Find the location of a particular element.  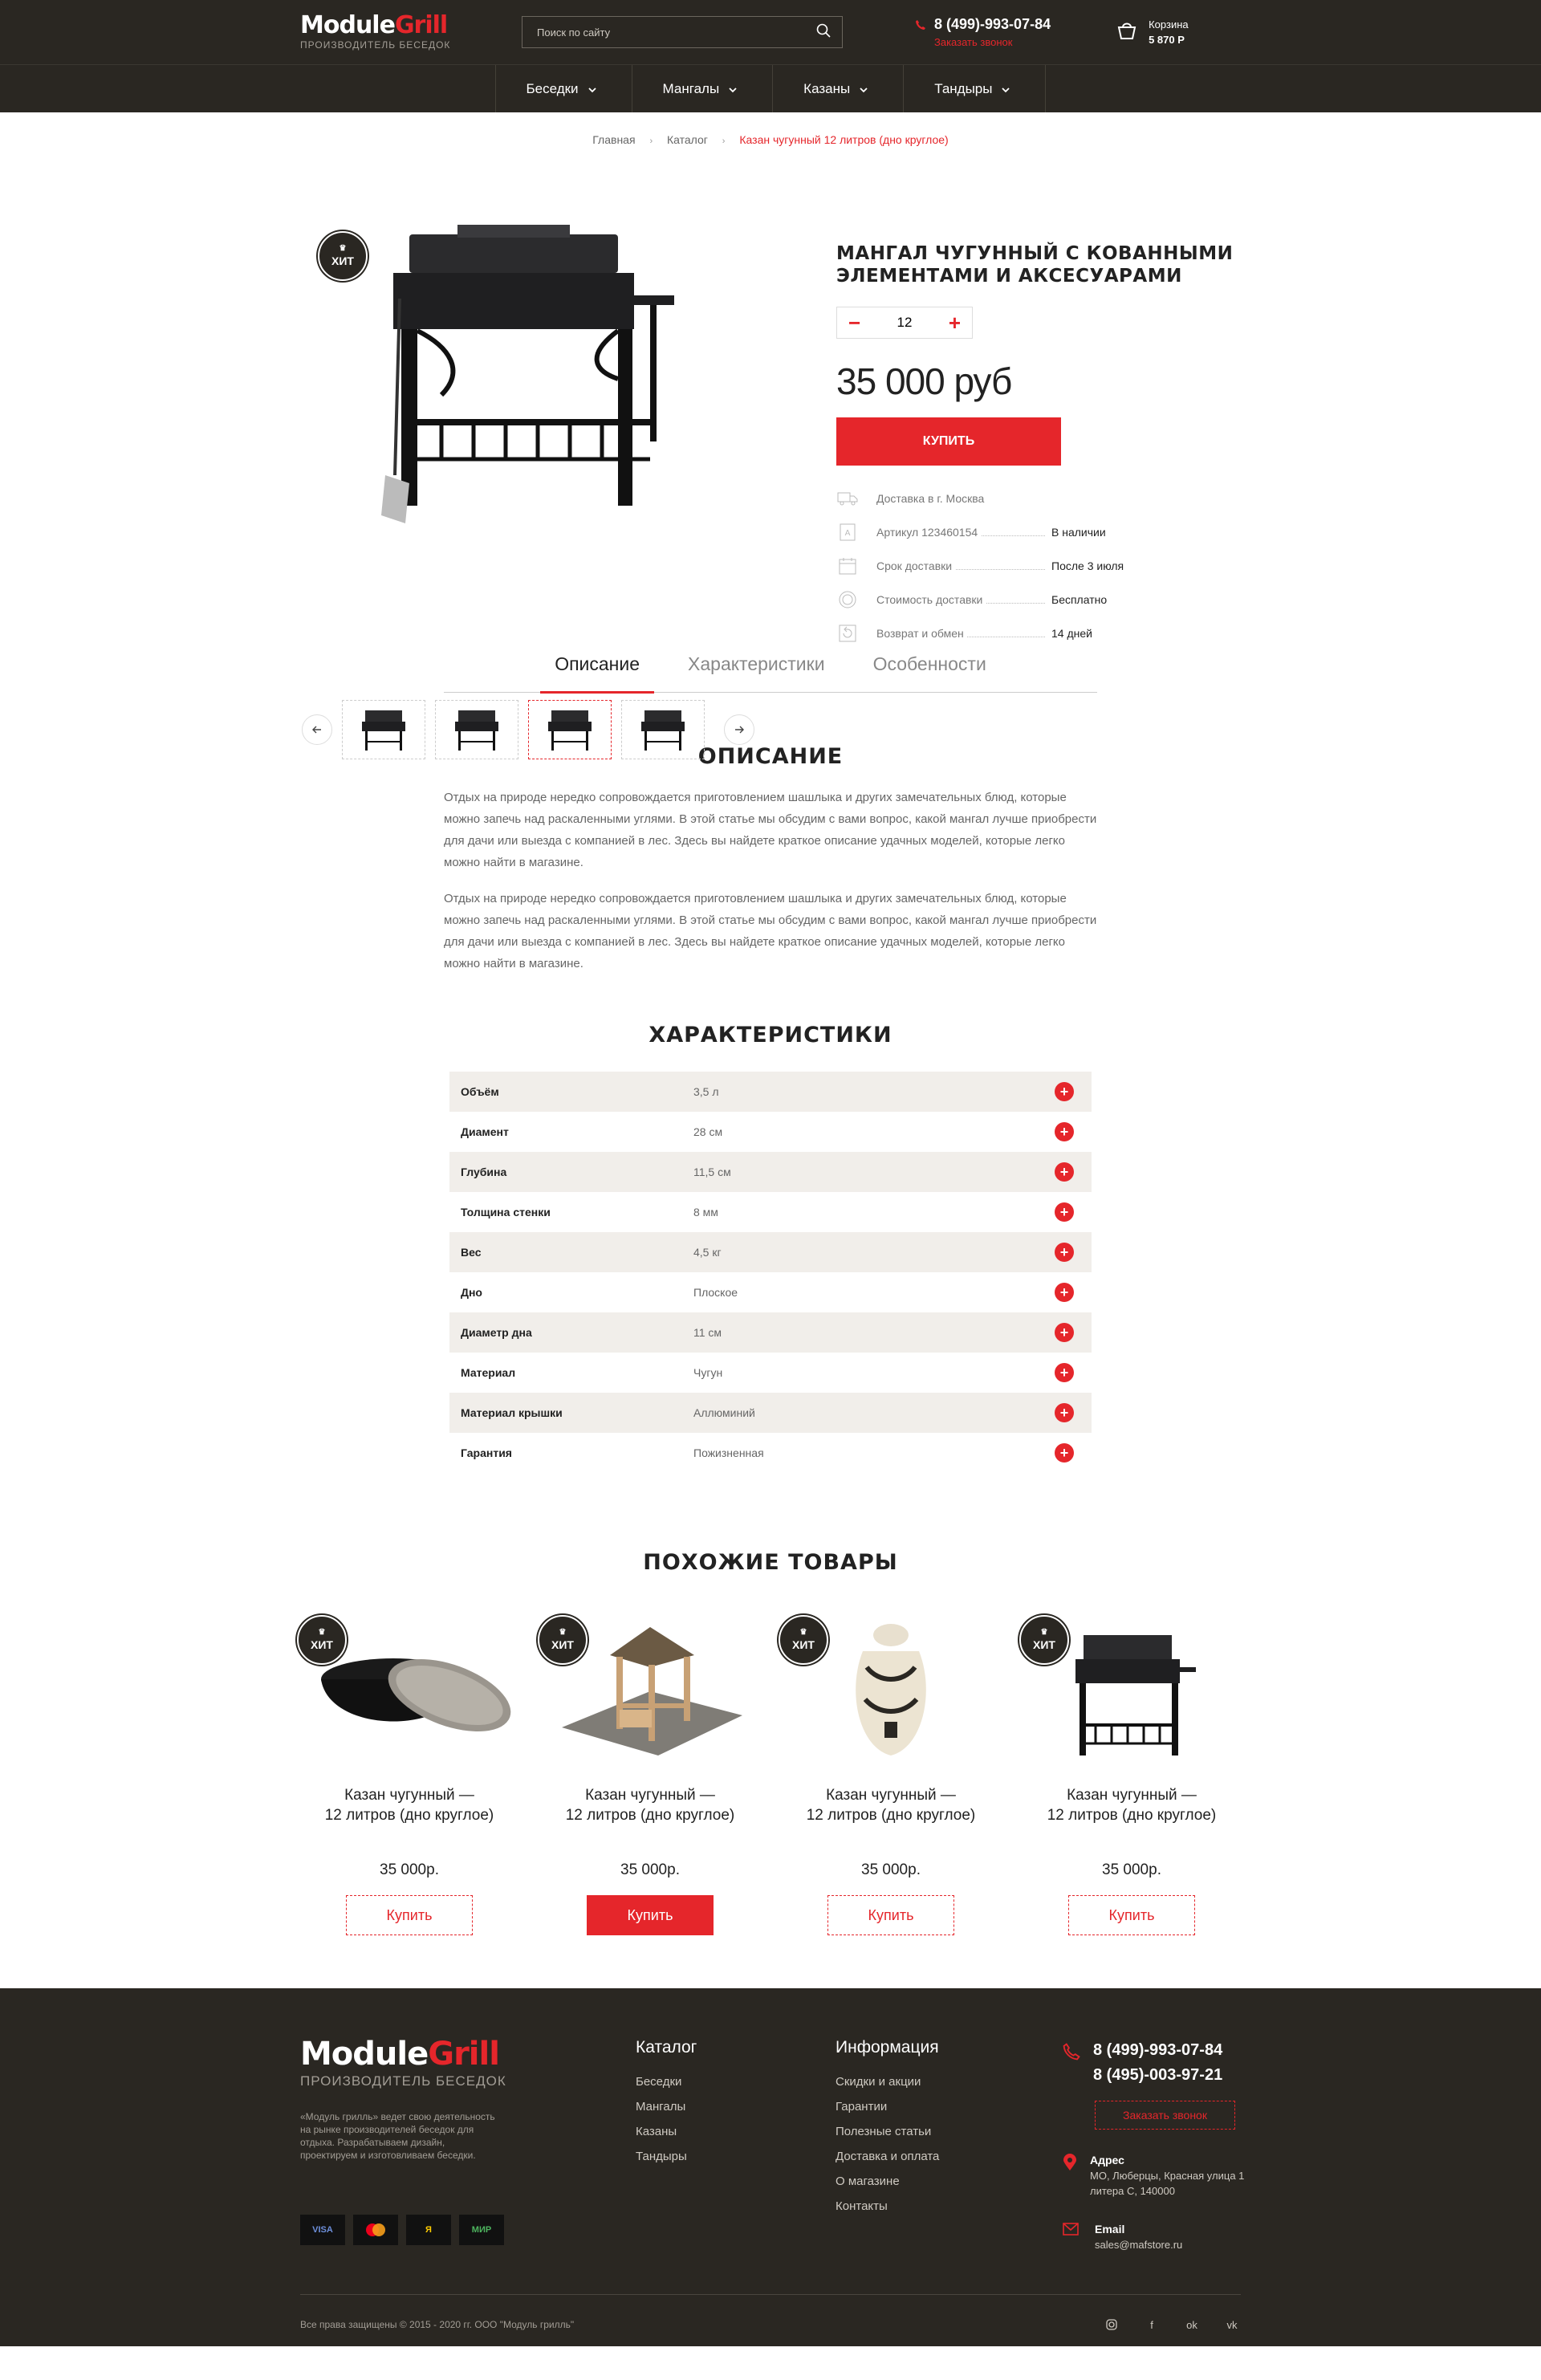

nav-item-grills: Мангалы is located at coordinates (702, 88).